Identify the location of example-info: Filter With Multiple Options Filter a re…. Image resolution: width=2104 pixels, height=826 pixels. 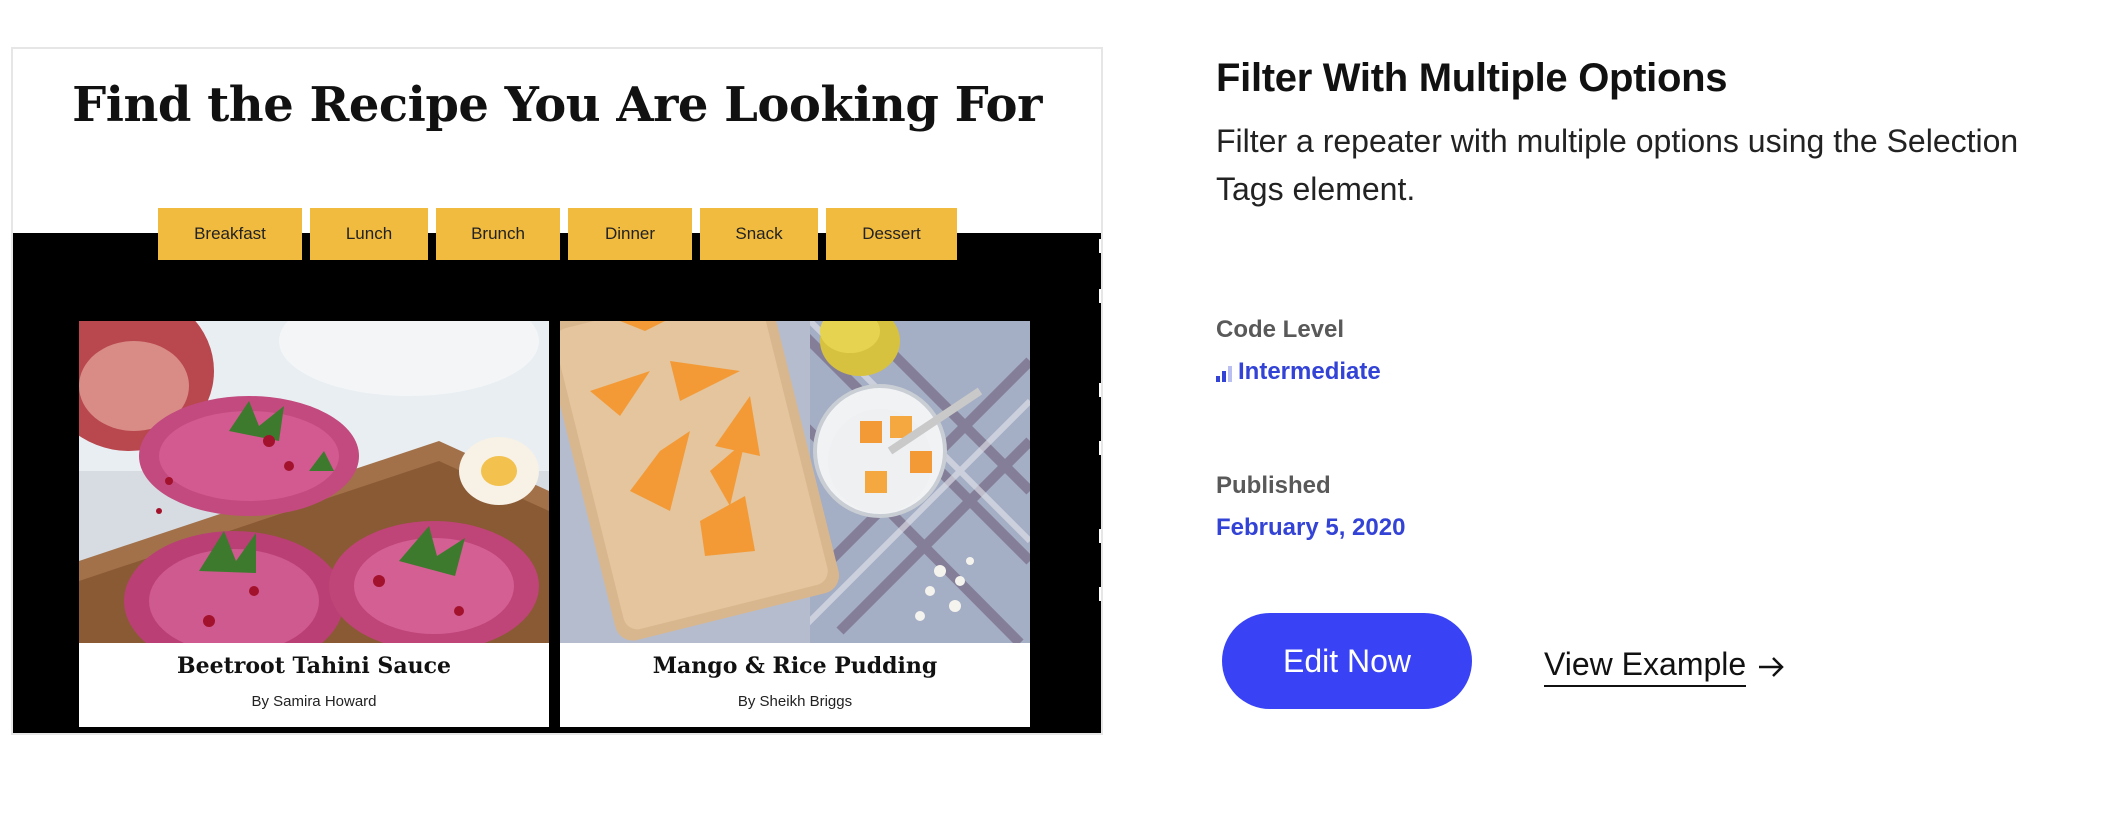
(1646, 134).